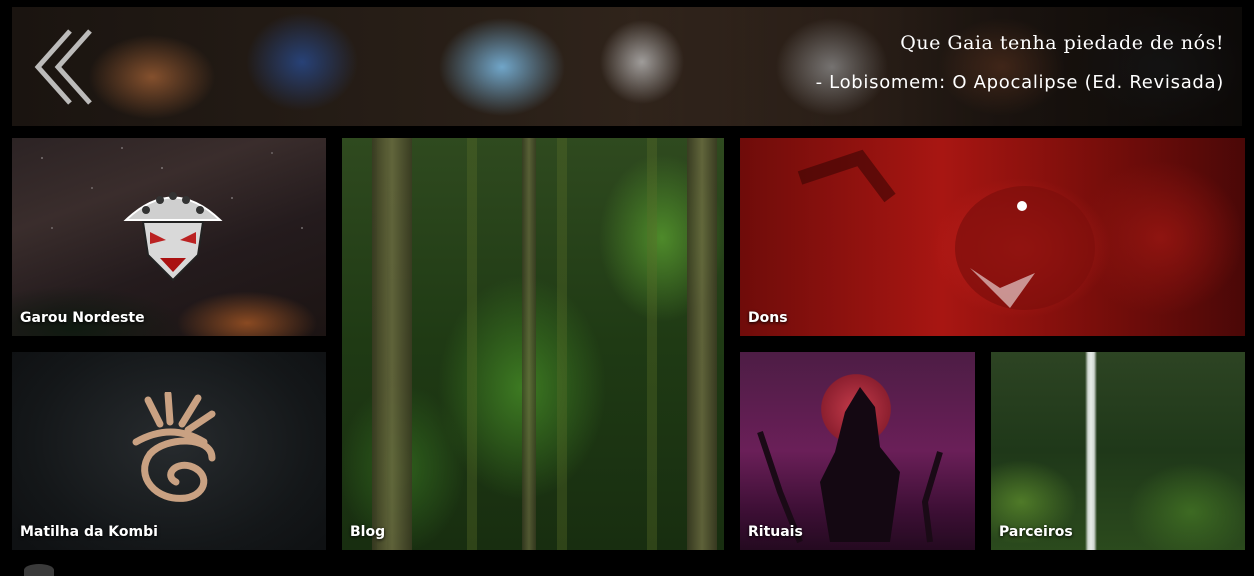 This screenshot has height=576, width=1254. I want to click on back-button, so click(62, 67).